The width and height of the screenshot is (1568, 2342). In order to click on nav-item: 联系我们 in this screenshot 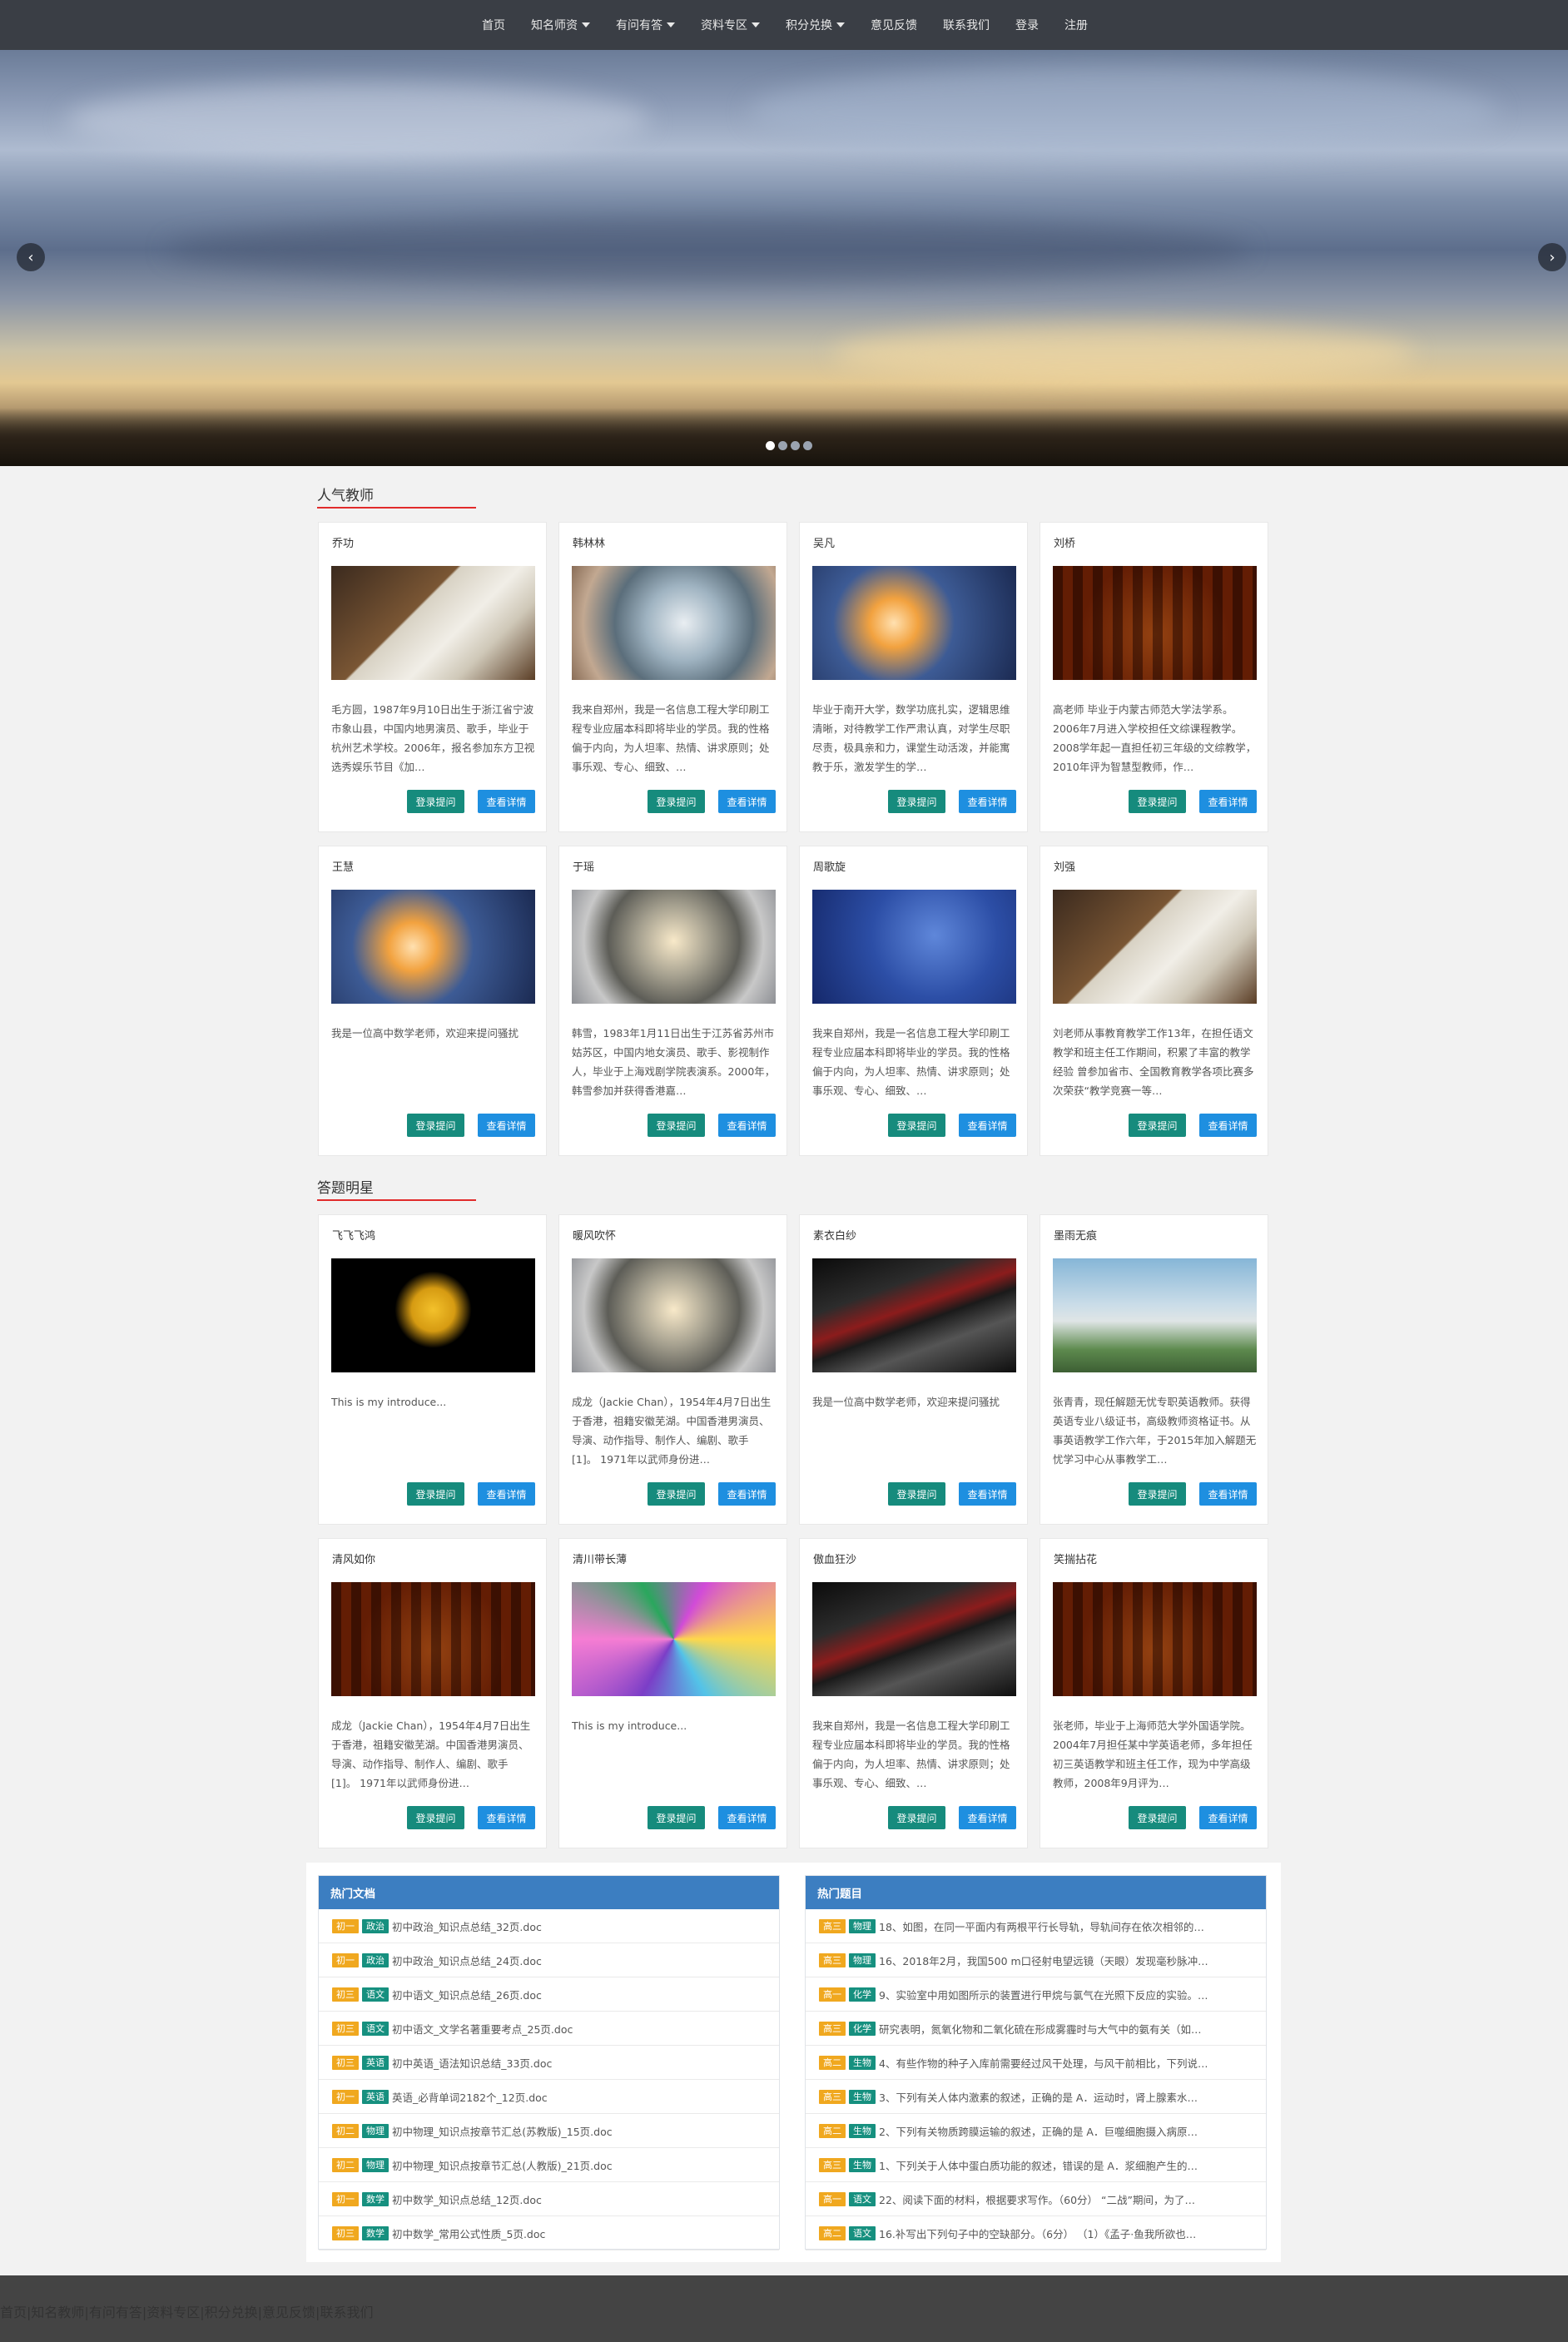, I will do `click(966, 25)`.